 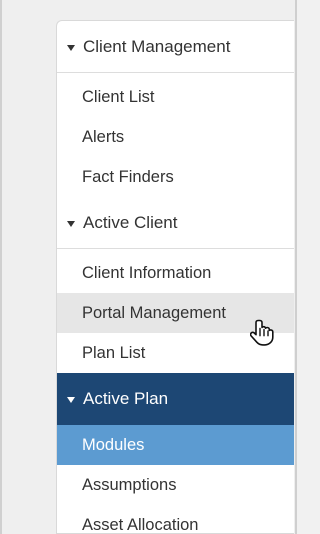 I want to click on sidebar-item-client-list: Client List, so click(x=175, y=97).